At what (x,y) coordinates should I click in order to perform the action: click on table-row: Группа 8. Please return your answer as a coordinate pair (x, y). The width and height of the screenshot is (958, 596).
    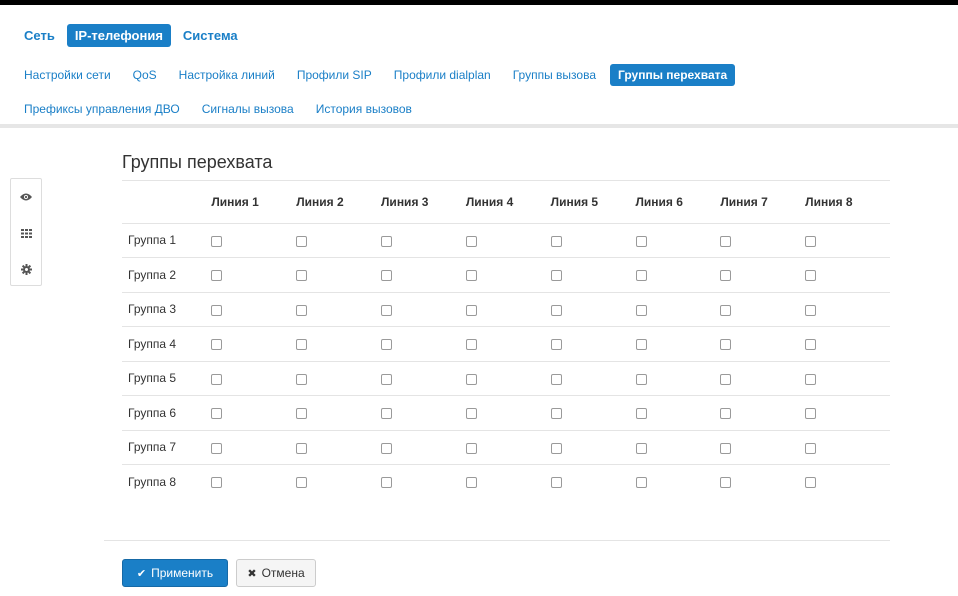
    Looking at the image, I should click on (506, 482).